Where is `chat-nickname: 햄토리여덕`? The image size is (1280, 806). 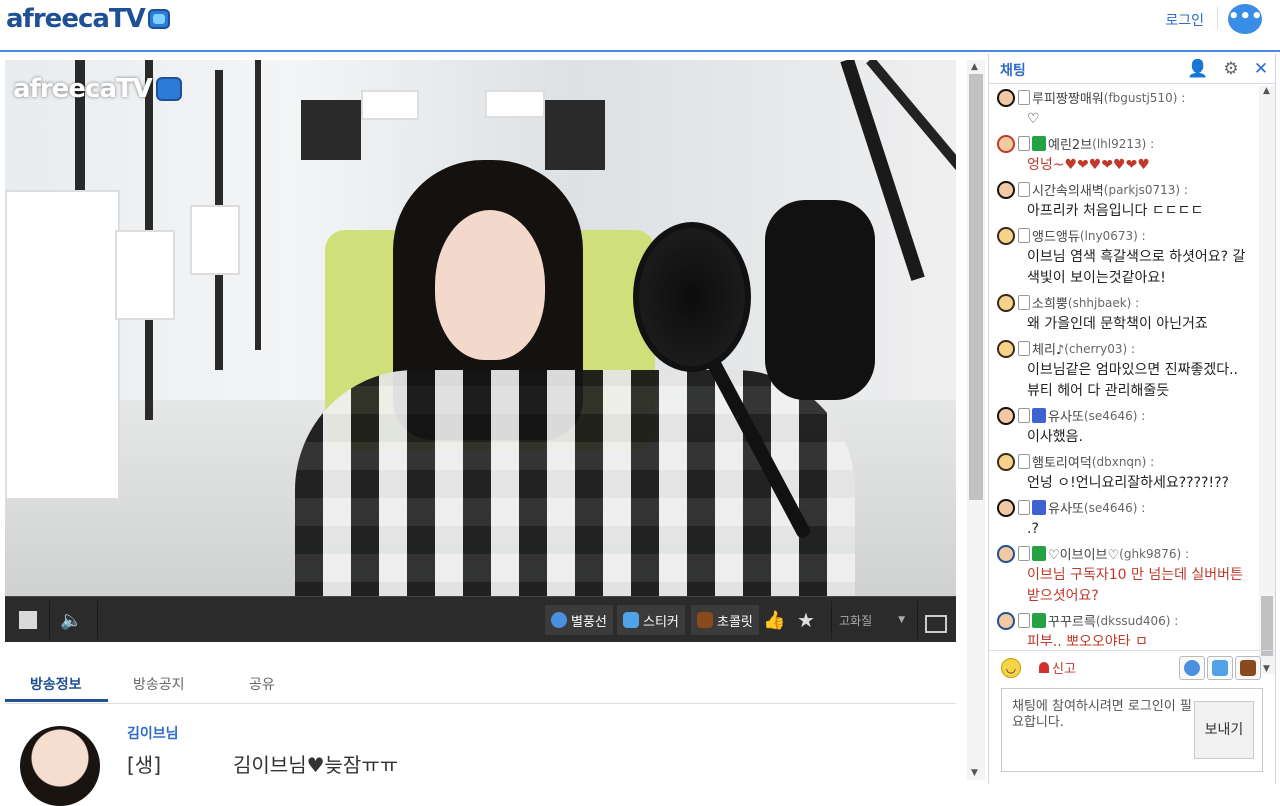 chat-nickname: 햄토리여덕 is located at coordinates (1062, 461).